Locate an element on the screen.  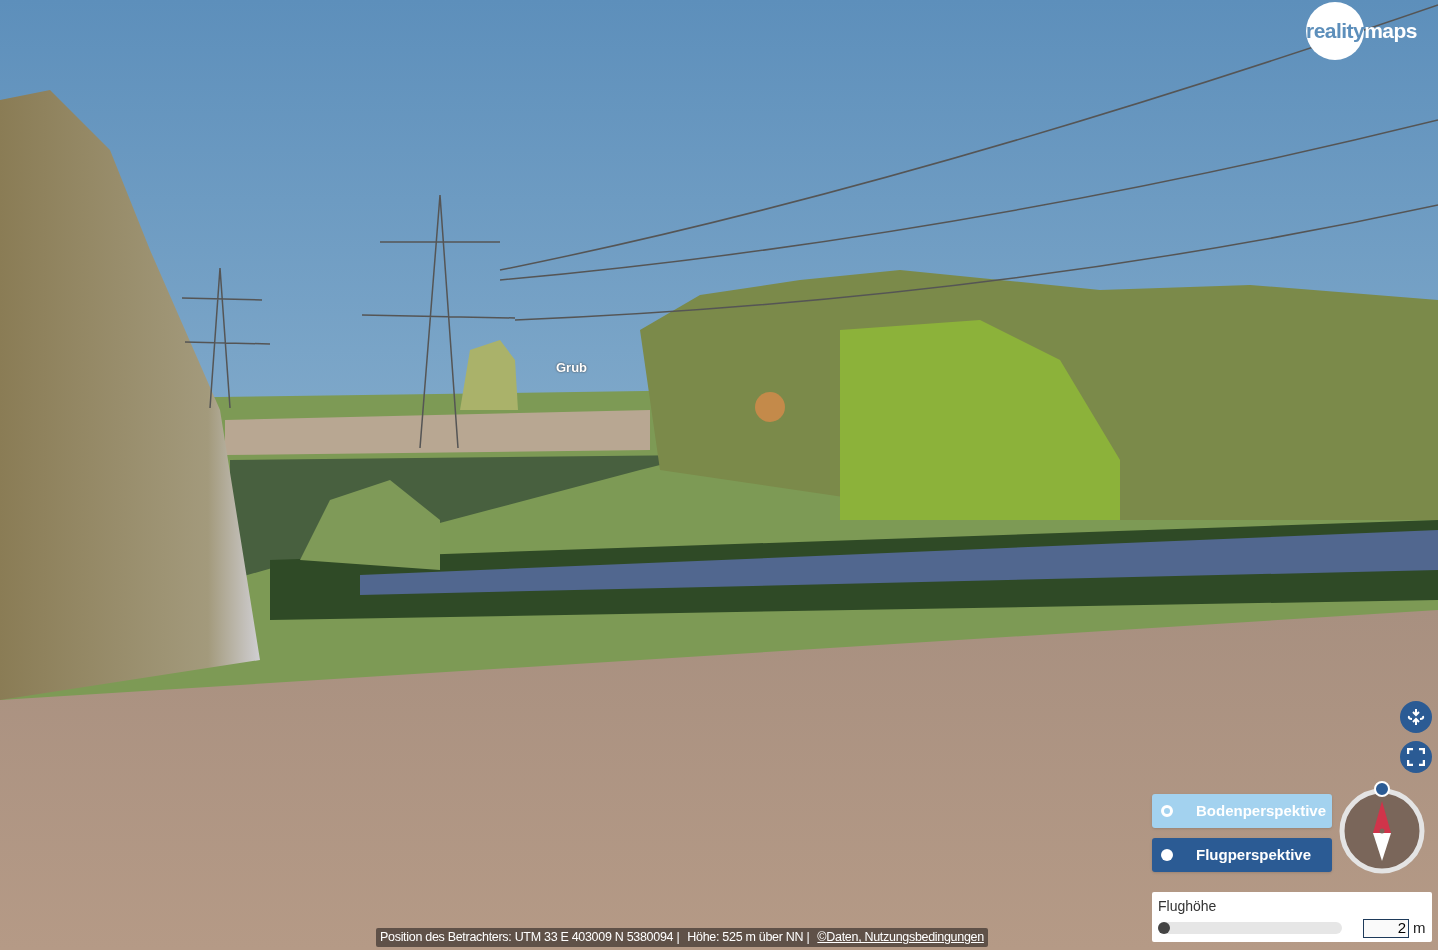
map-label: Grub is located at coordinates (572, 368).